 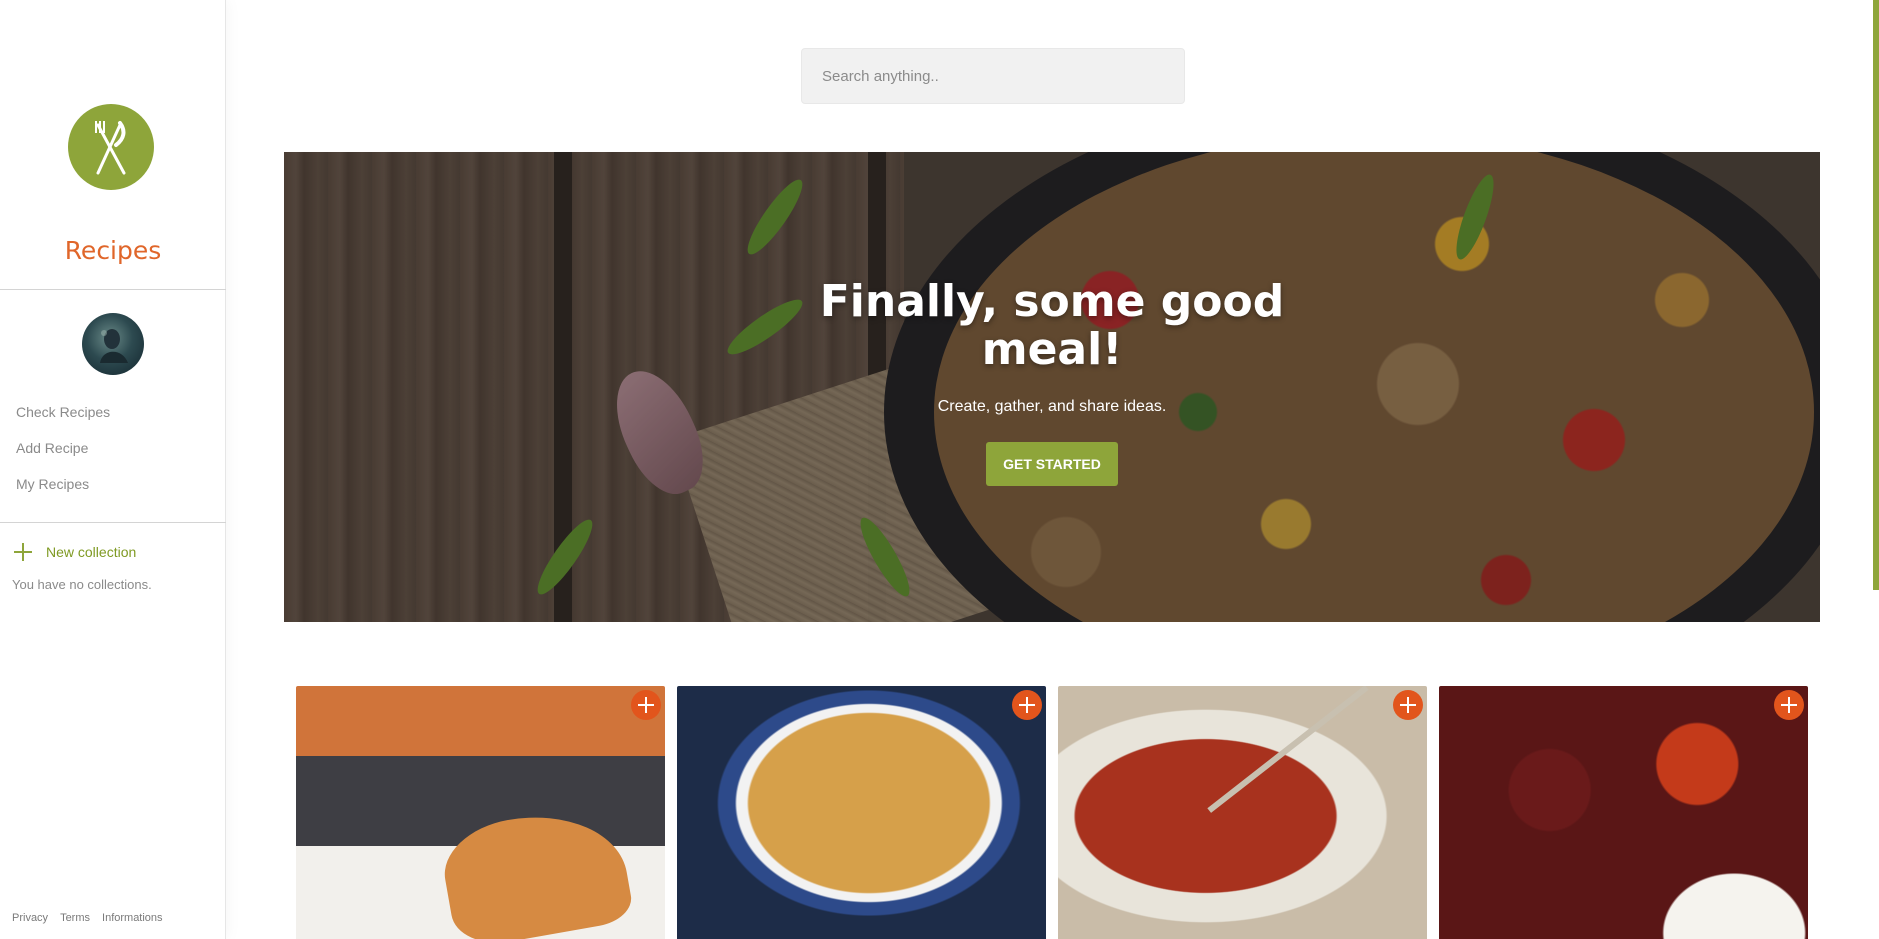 What do you see at coordinates (113, 344) in the screenshot?
I see `avatar` at bounding box center [113, 344].